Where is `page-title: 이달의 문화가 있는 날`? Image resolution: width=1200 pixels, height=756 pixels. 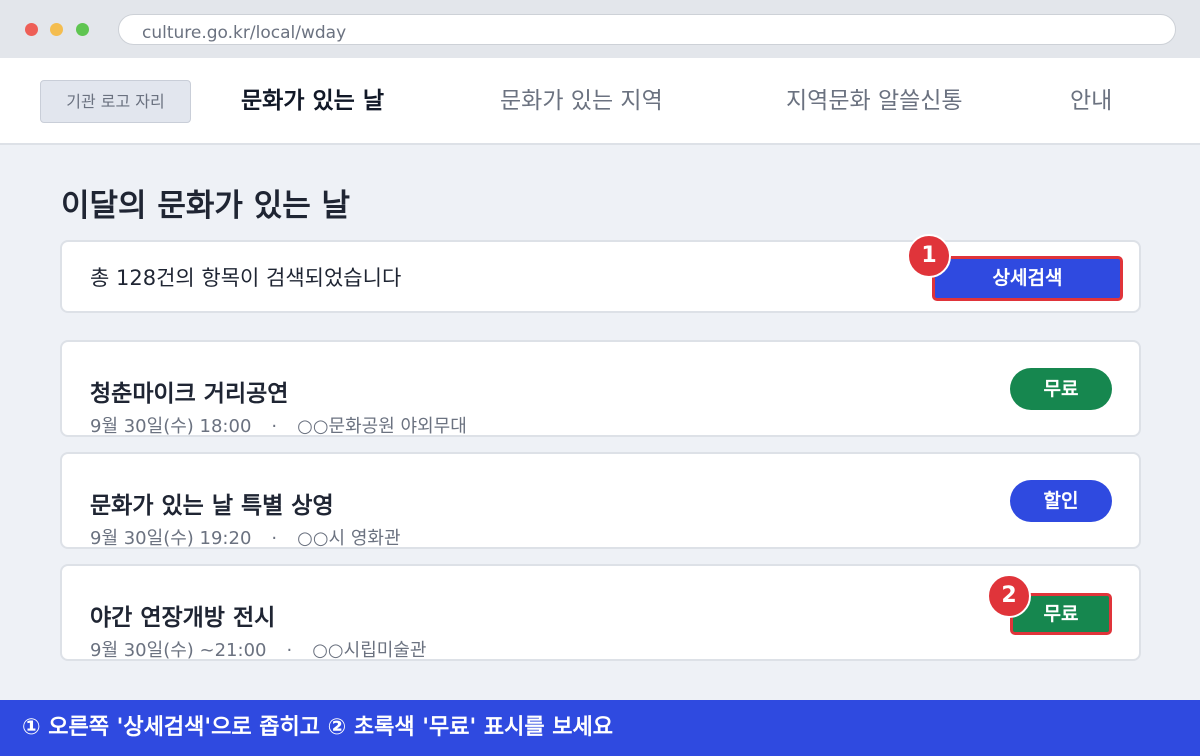
page-title: 이달의 문화가 있는 날 is located at coordinates (206, 206).